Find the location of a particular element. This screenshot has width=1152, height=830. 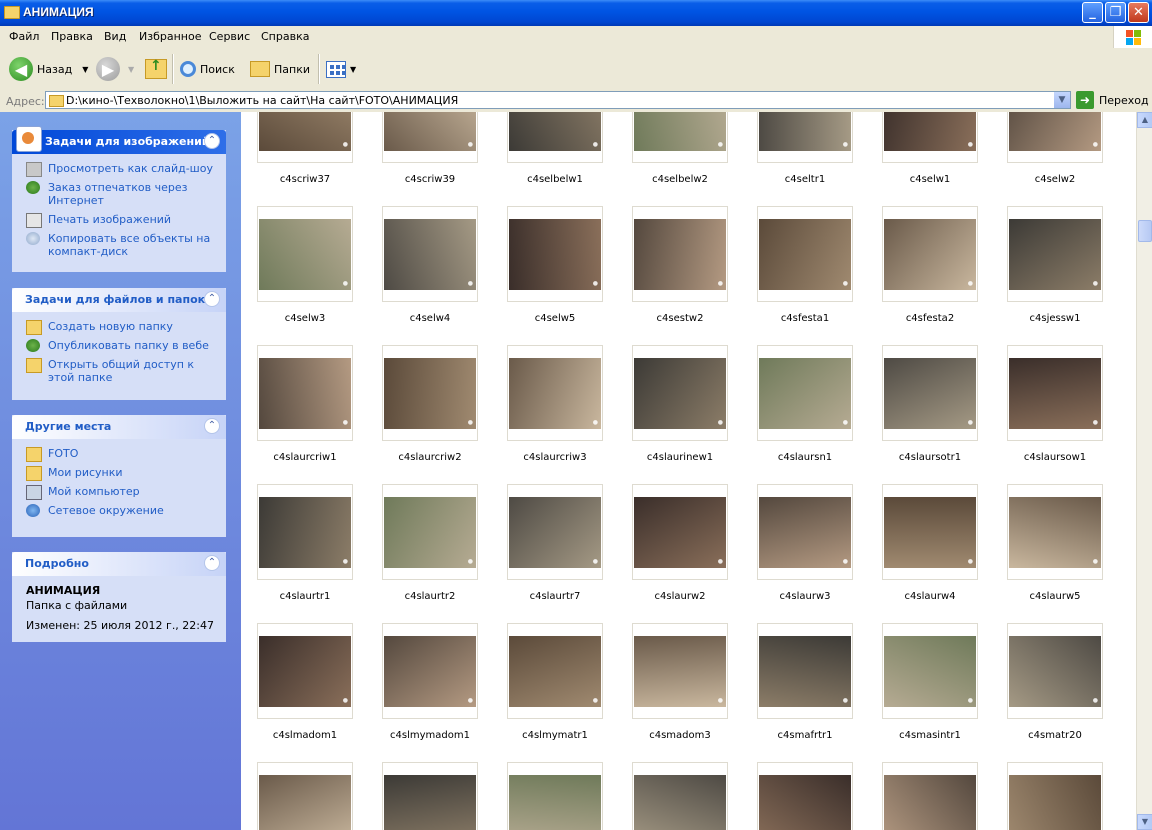

file-name: c4selw4 is located at coordinates (430, 318).